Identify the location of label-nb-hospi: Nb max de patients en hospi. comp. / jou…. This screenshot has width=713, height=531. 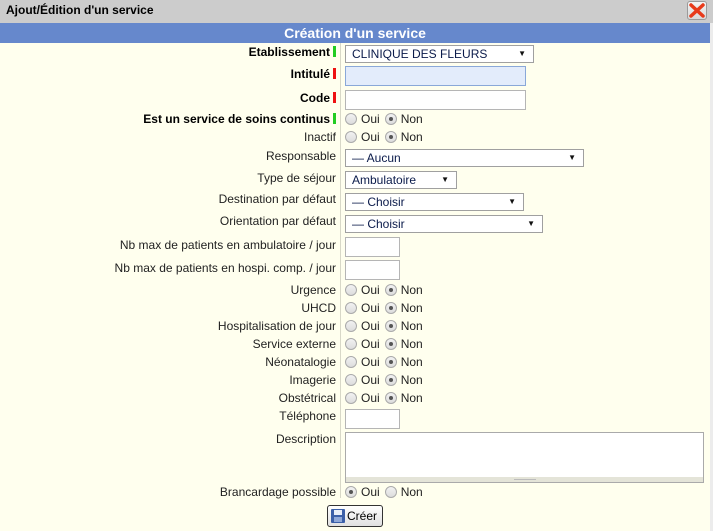
(225, 268).